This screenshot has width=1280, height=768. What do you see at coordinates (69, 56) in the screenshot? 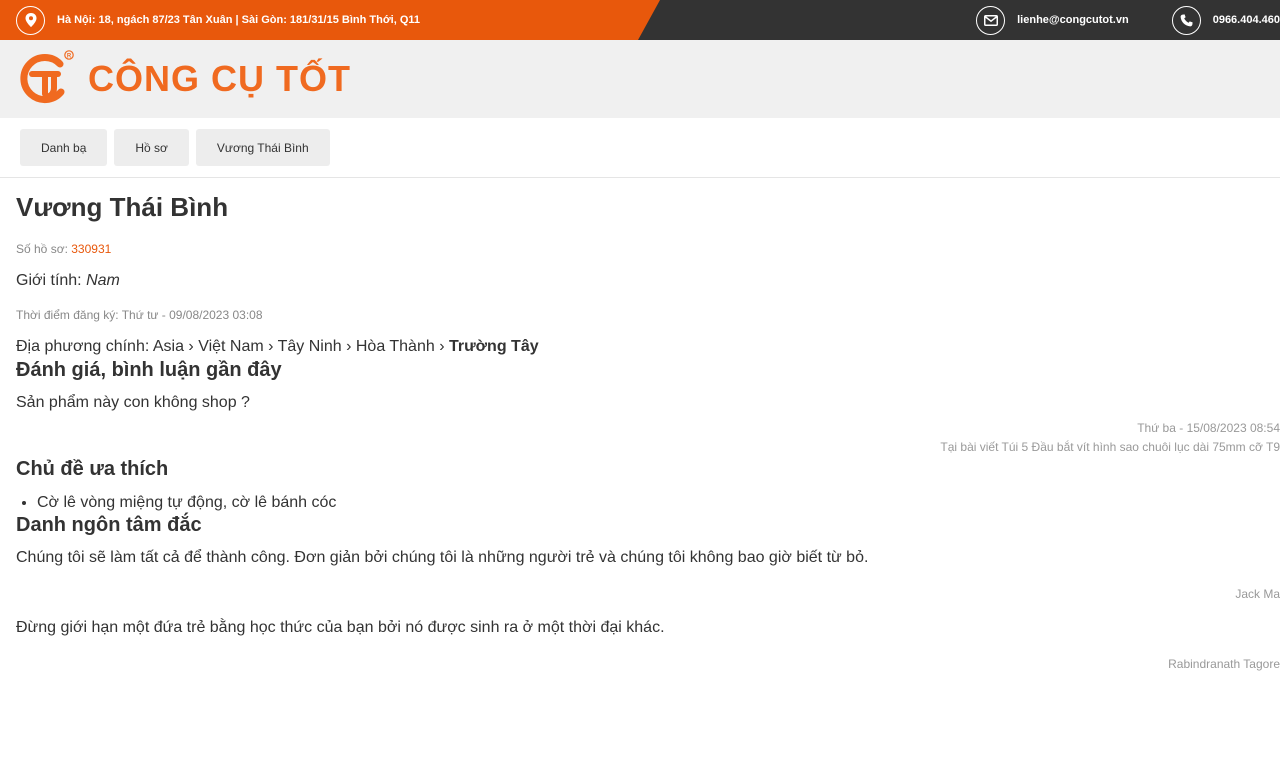
I see `svg-text: R` at bounding box center [69, 56].